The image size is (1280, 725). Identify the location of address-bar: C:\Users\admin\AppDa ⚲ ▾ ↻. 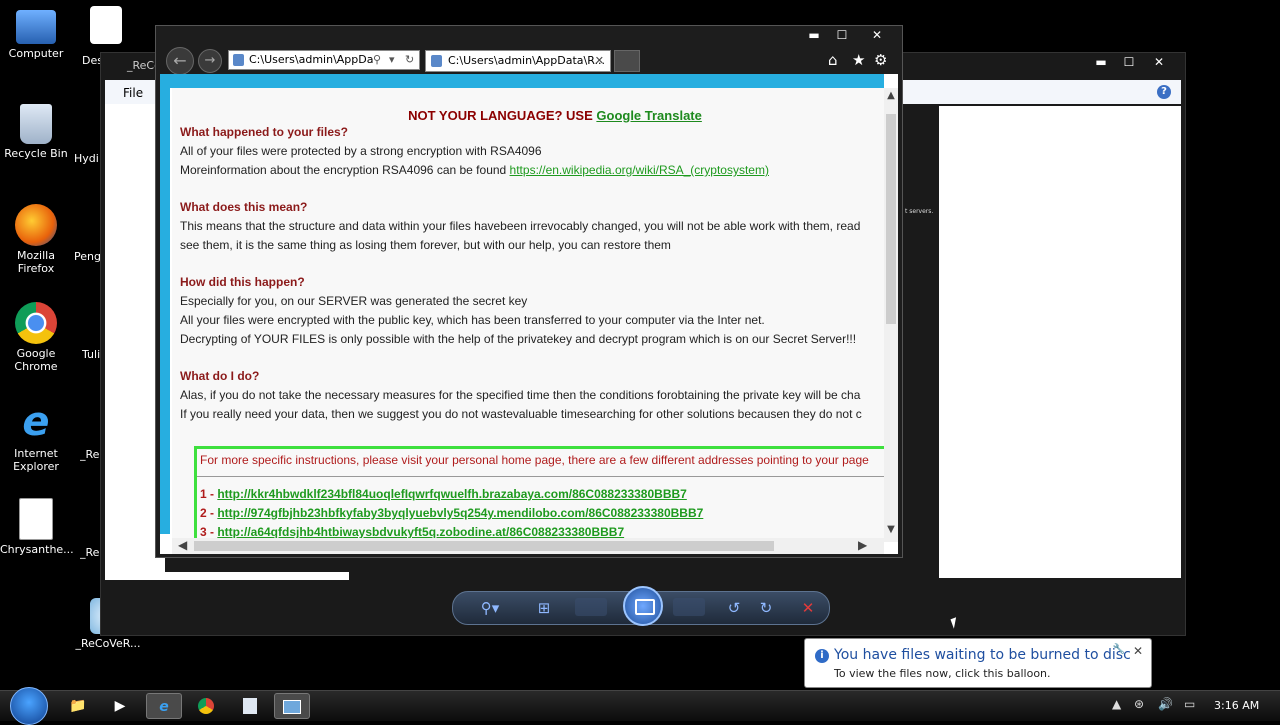
(324, 60).